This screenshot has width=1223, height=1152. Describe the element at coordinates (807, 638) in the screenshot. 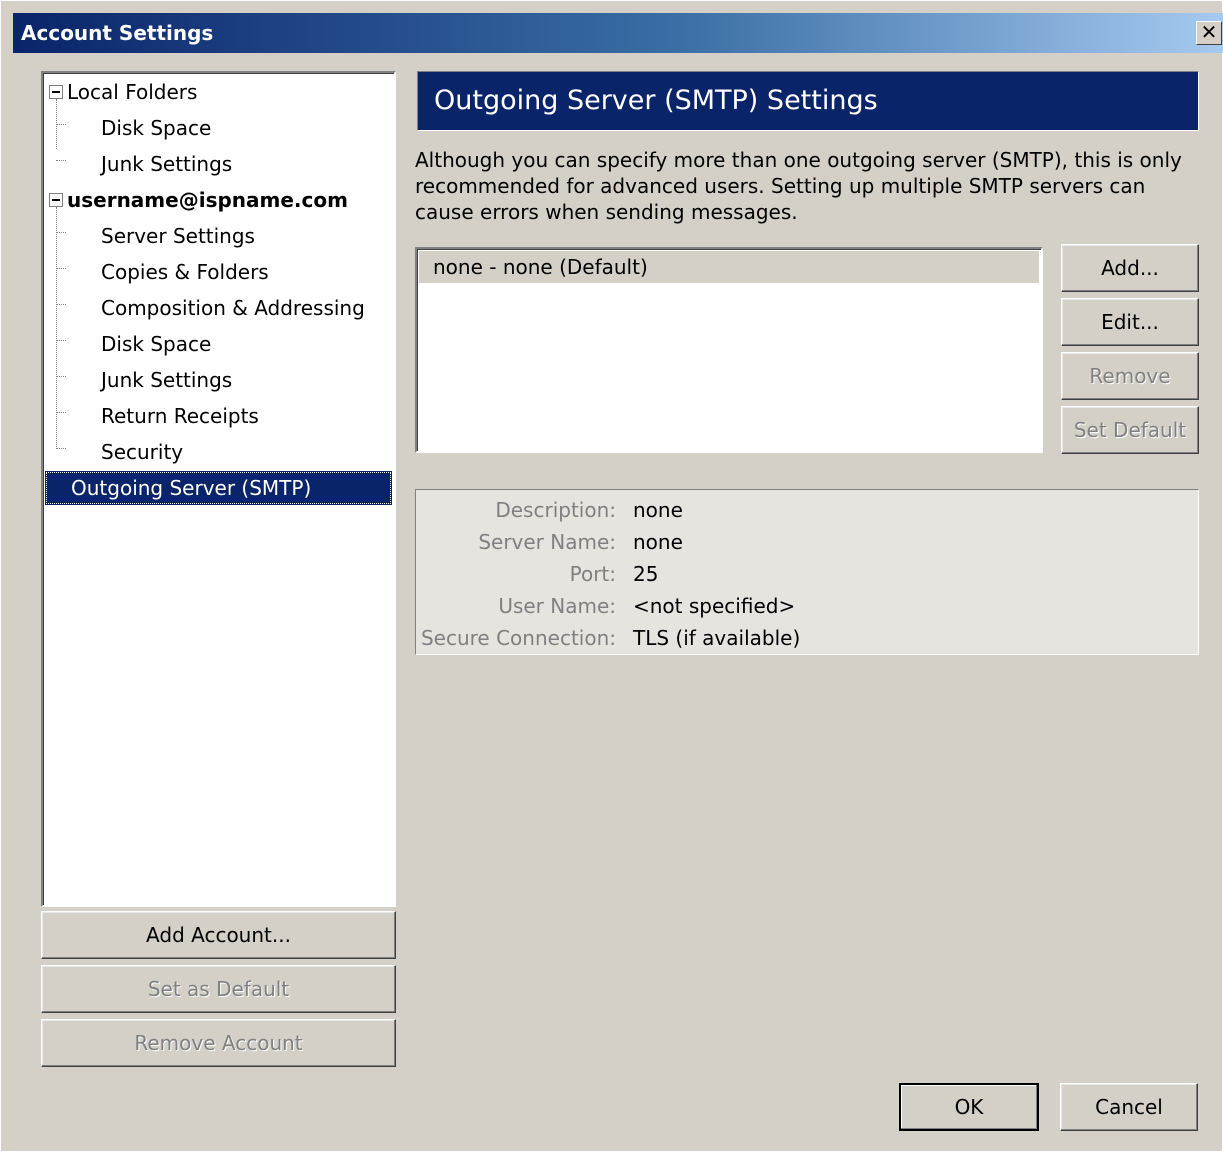

I see `detail-row: Secure Connection: TLS (if available)` at that location.